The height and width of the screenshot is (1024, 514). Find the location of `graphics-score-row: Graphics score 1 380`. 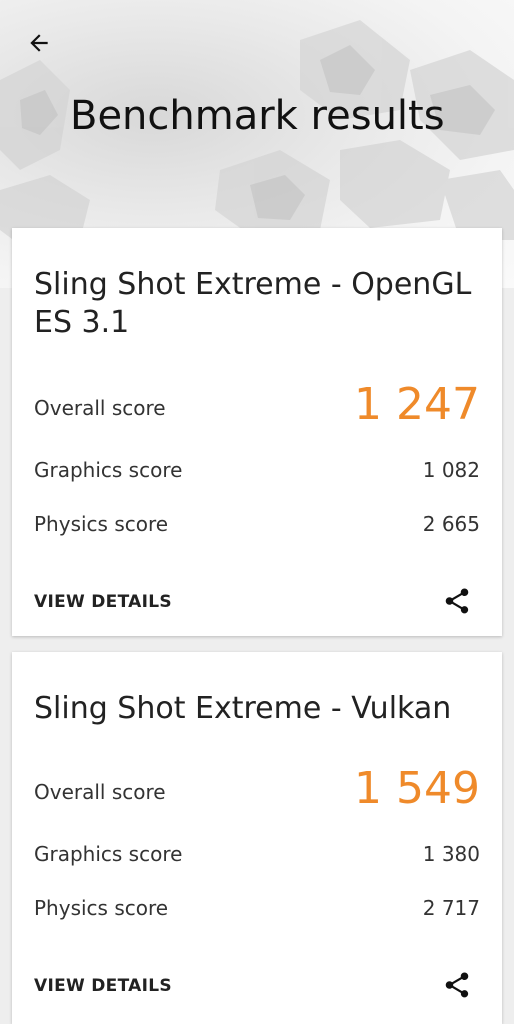

graphics-score-row: Graphics score 1 380 is located at coordinates (257, 854).